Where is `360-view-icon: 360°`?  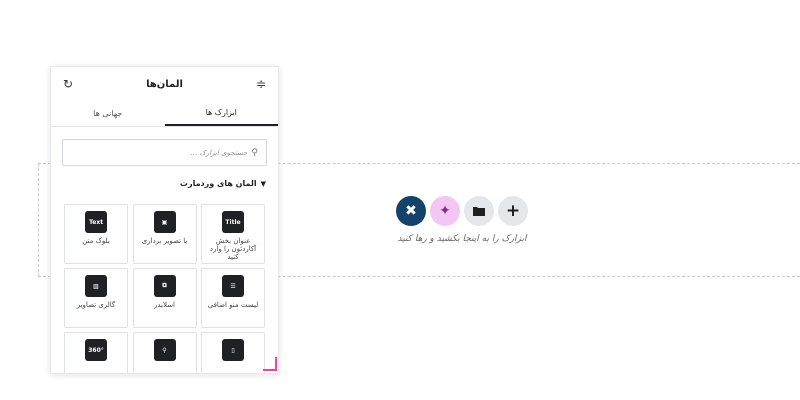 360-view-icon: 360° is located at coordinates (96, 350).